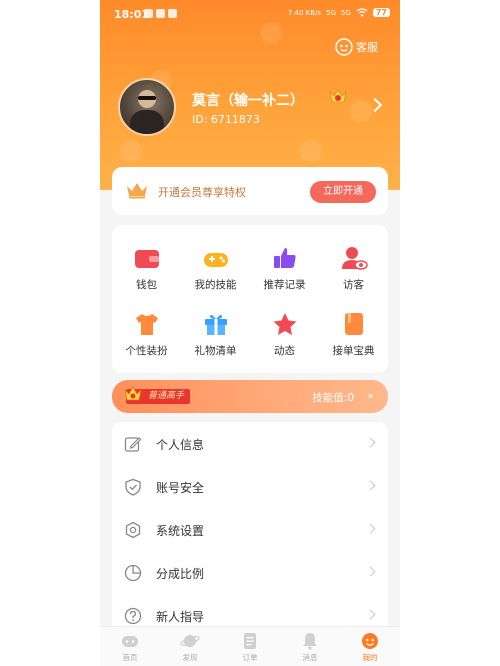 The image size is (500, 666). I want to click on pie-icon, so click(133, 573).